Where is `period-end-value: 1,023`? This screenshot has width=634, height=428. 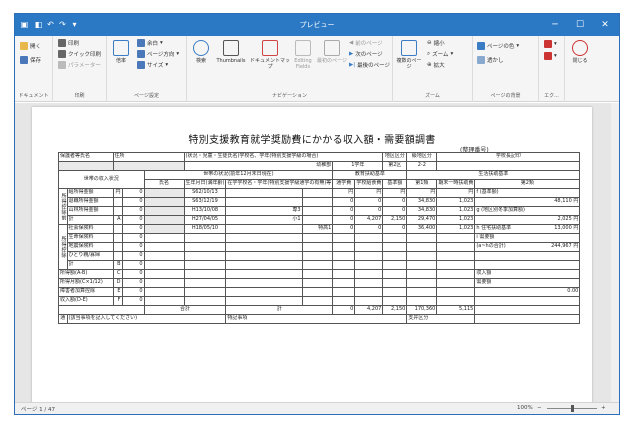
period-end-value: 1,023 is located at coordinates (456, 229).